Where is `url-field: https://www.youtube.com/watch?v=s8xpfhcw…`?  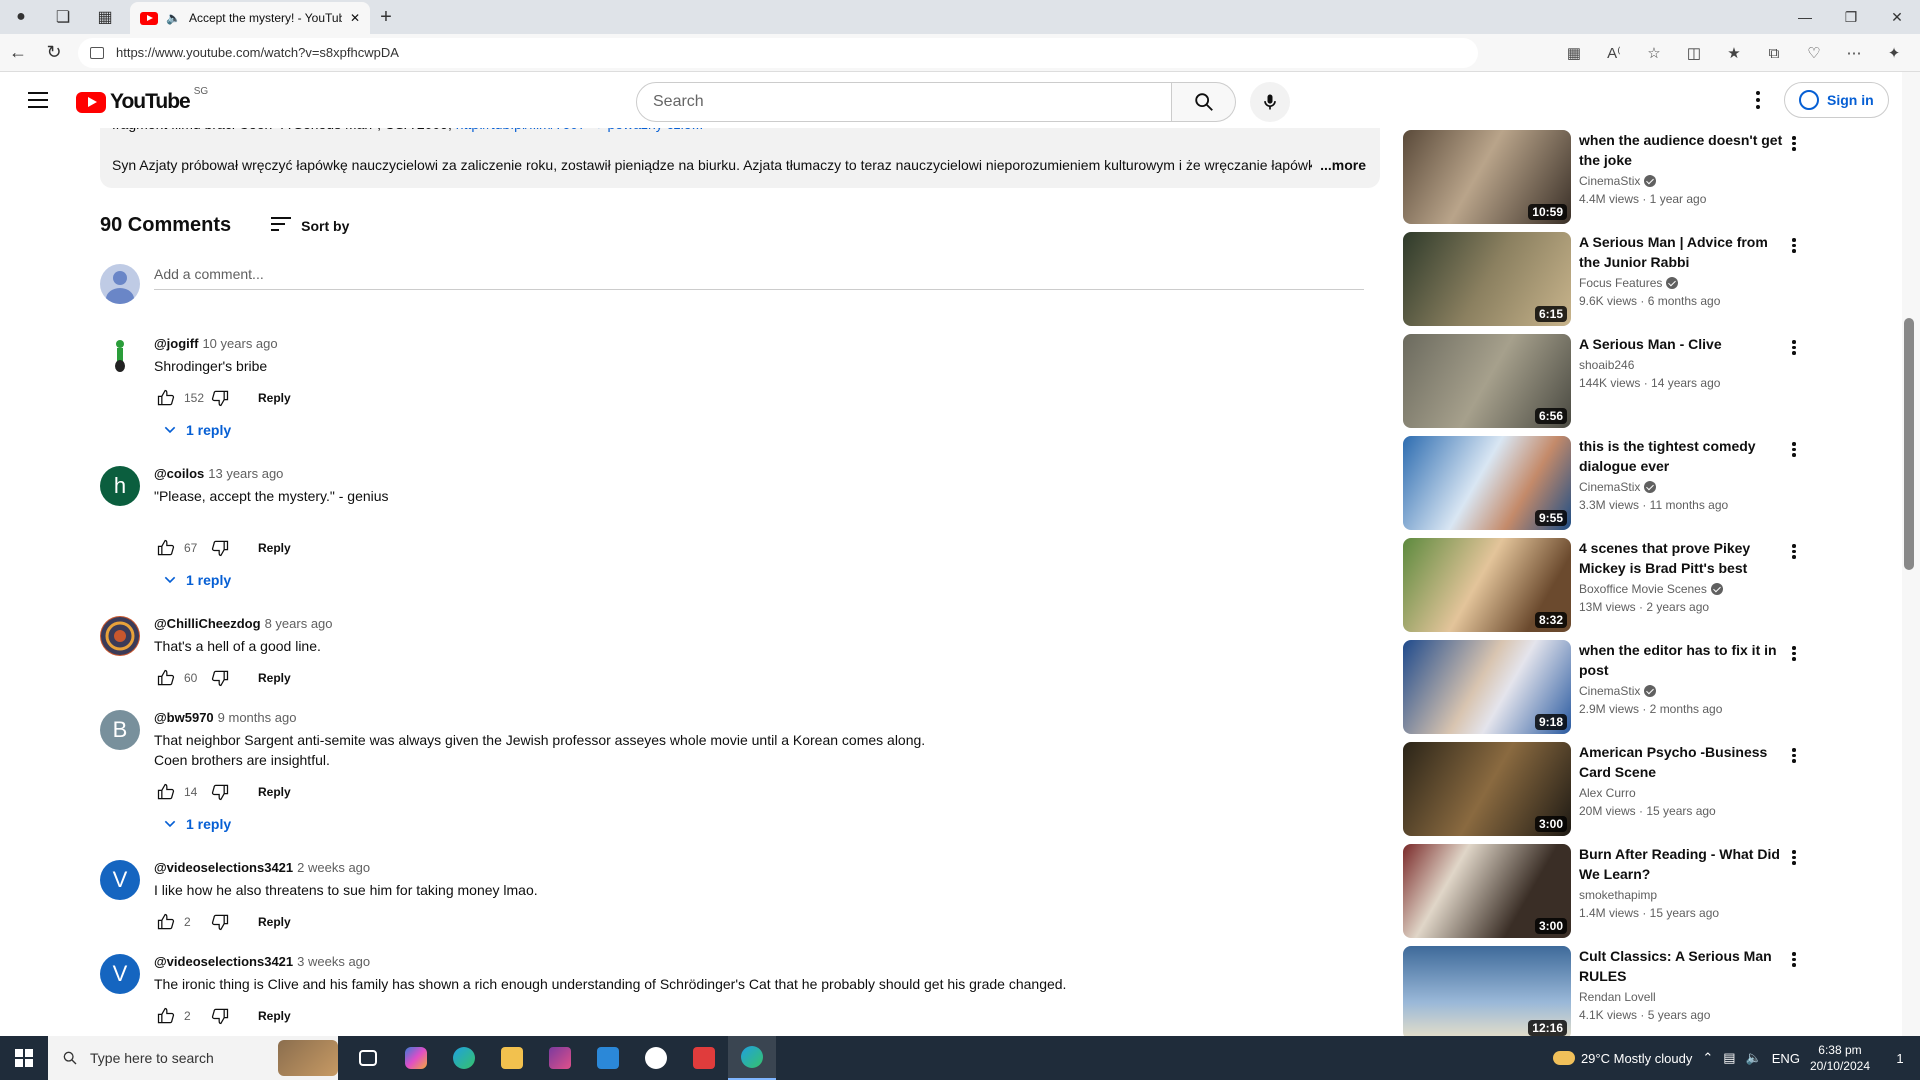 url-field: https://www.youtube.com/watch?v=s8xpfhcw… is located at coordinates (778, 52).